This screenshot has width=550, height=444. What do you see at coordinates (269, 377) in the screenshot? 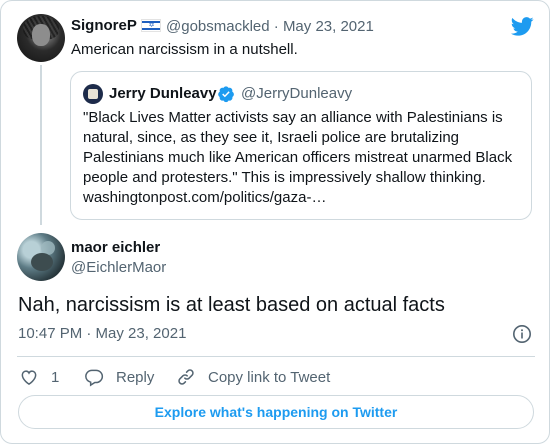
I see `copy-link-label: Copy link to Tweet` at bounding box center [269, 377].